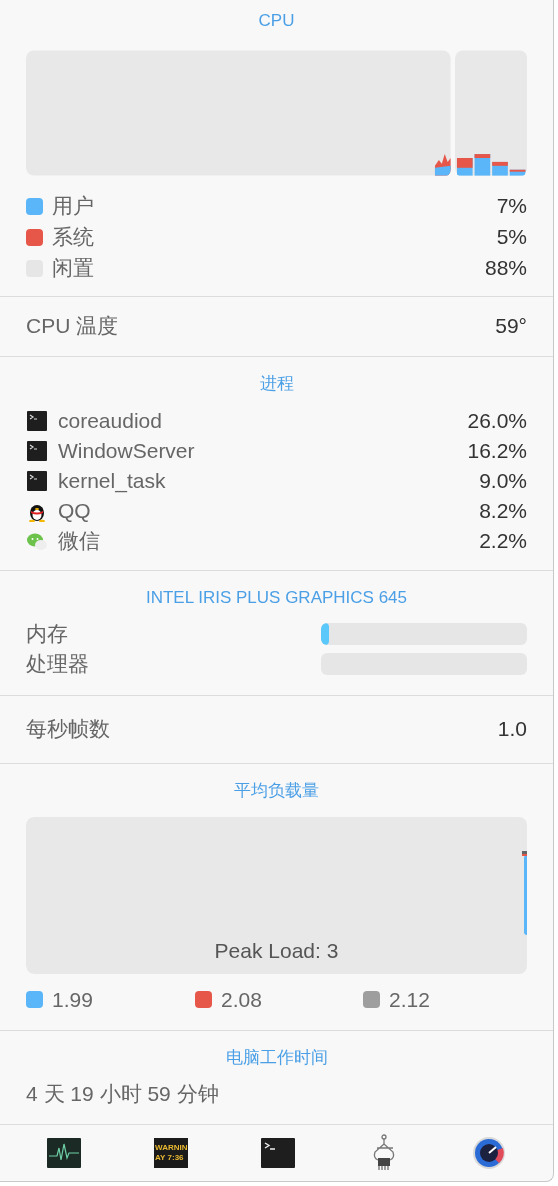  What do you see at coordinates (276, 383) in the screenshot?
I see `section-title: 进程` at bounding box center [276, 383].